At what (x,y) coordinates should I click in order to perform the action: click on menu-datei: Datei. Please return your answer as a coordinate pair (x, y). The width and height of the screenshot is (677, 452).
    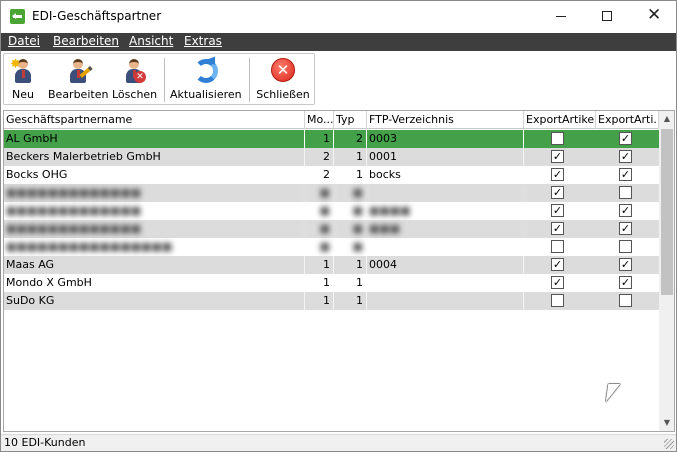
    Looking at the image, I should click on (24, 41).